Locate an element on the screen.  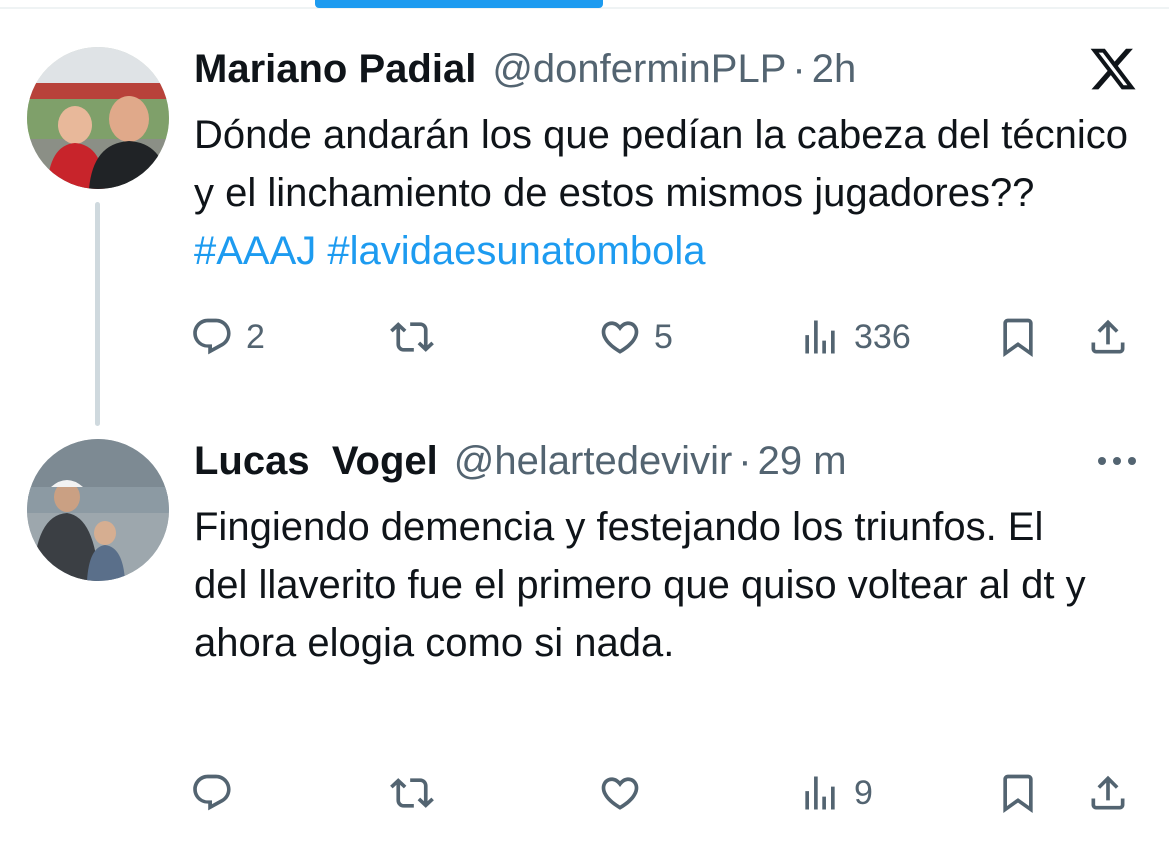
hashtag-link: #lavidaesunatombola is located at coordinates (516, 251).